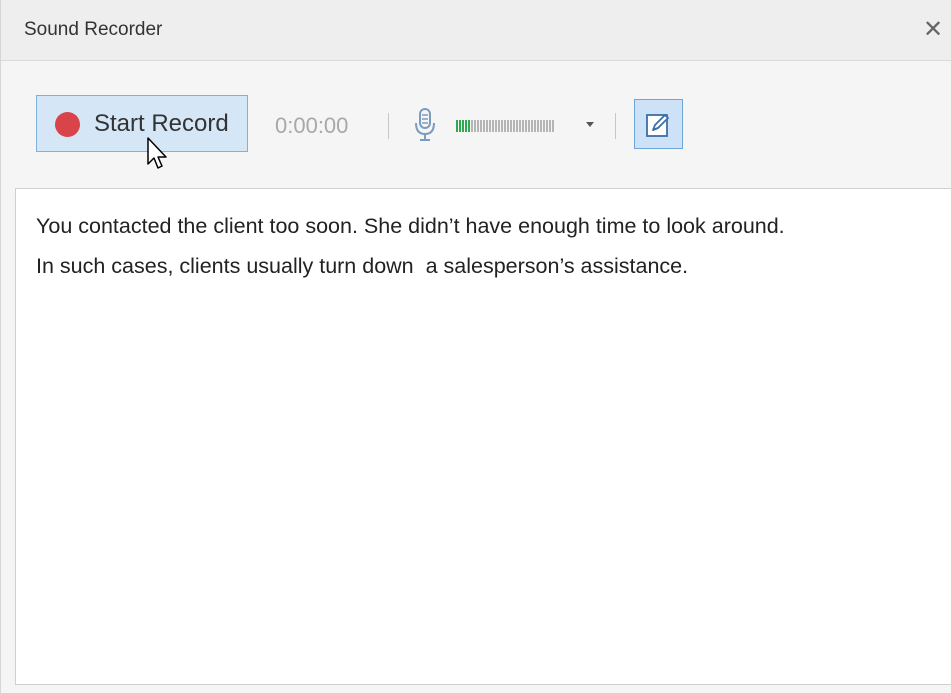  What do you see at coordinates (93, 29) in the screenshot?
I see `window-title: Sound Recorder` at bounding box center [93, 29].